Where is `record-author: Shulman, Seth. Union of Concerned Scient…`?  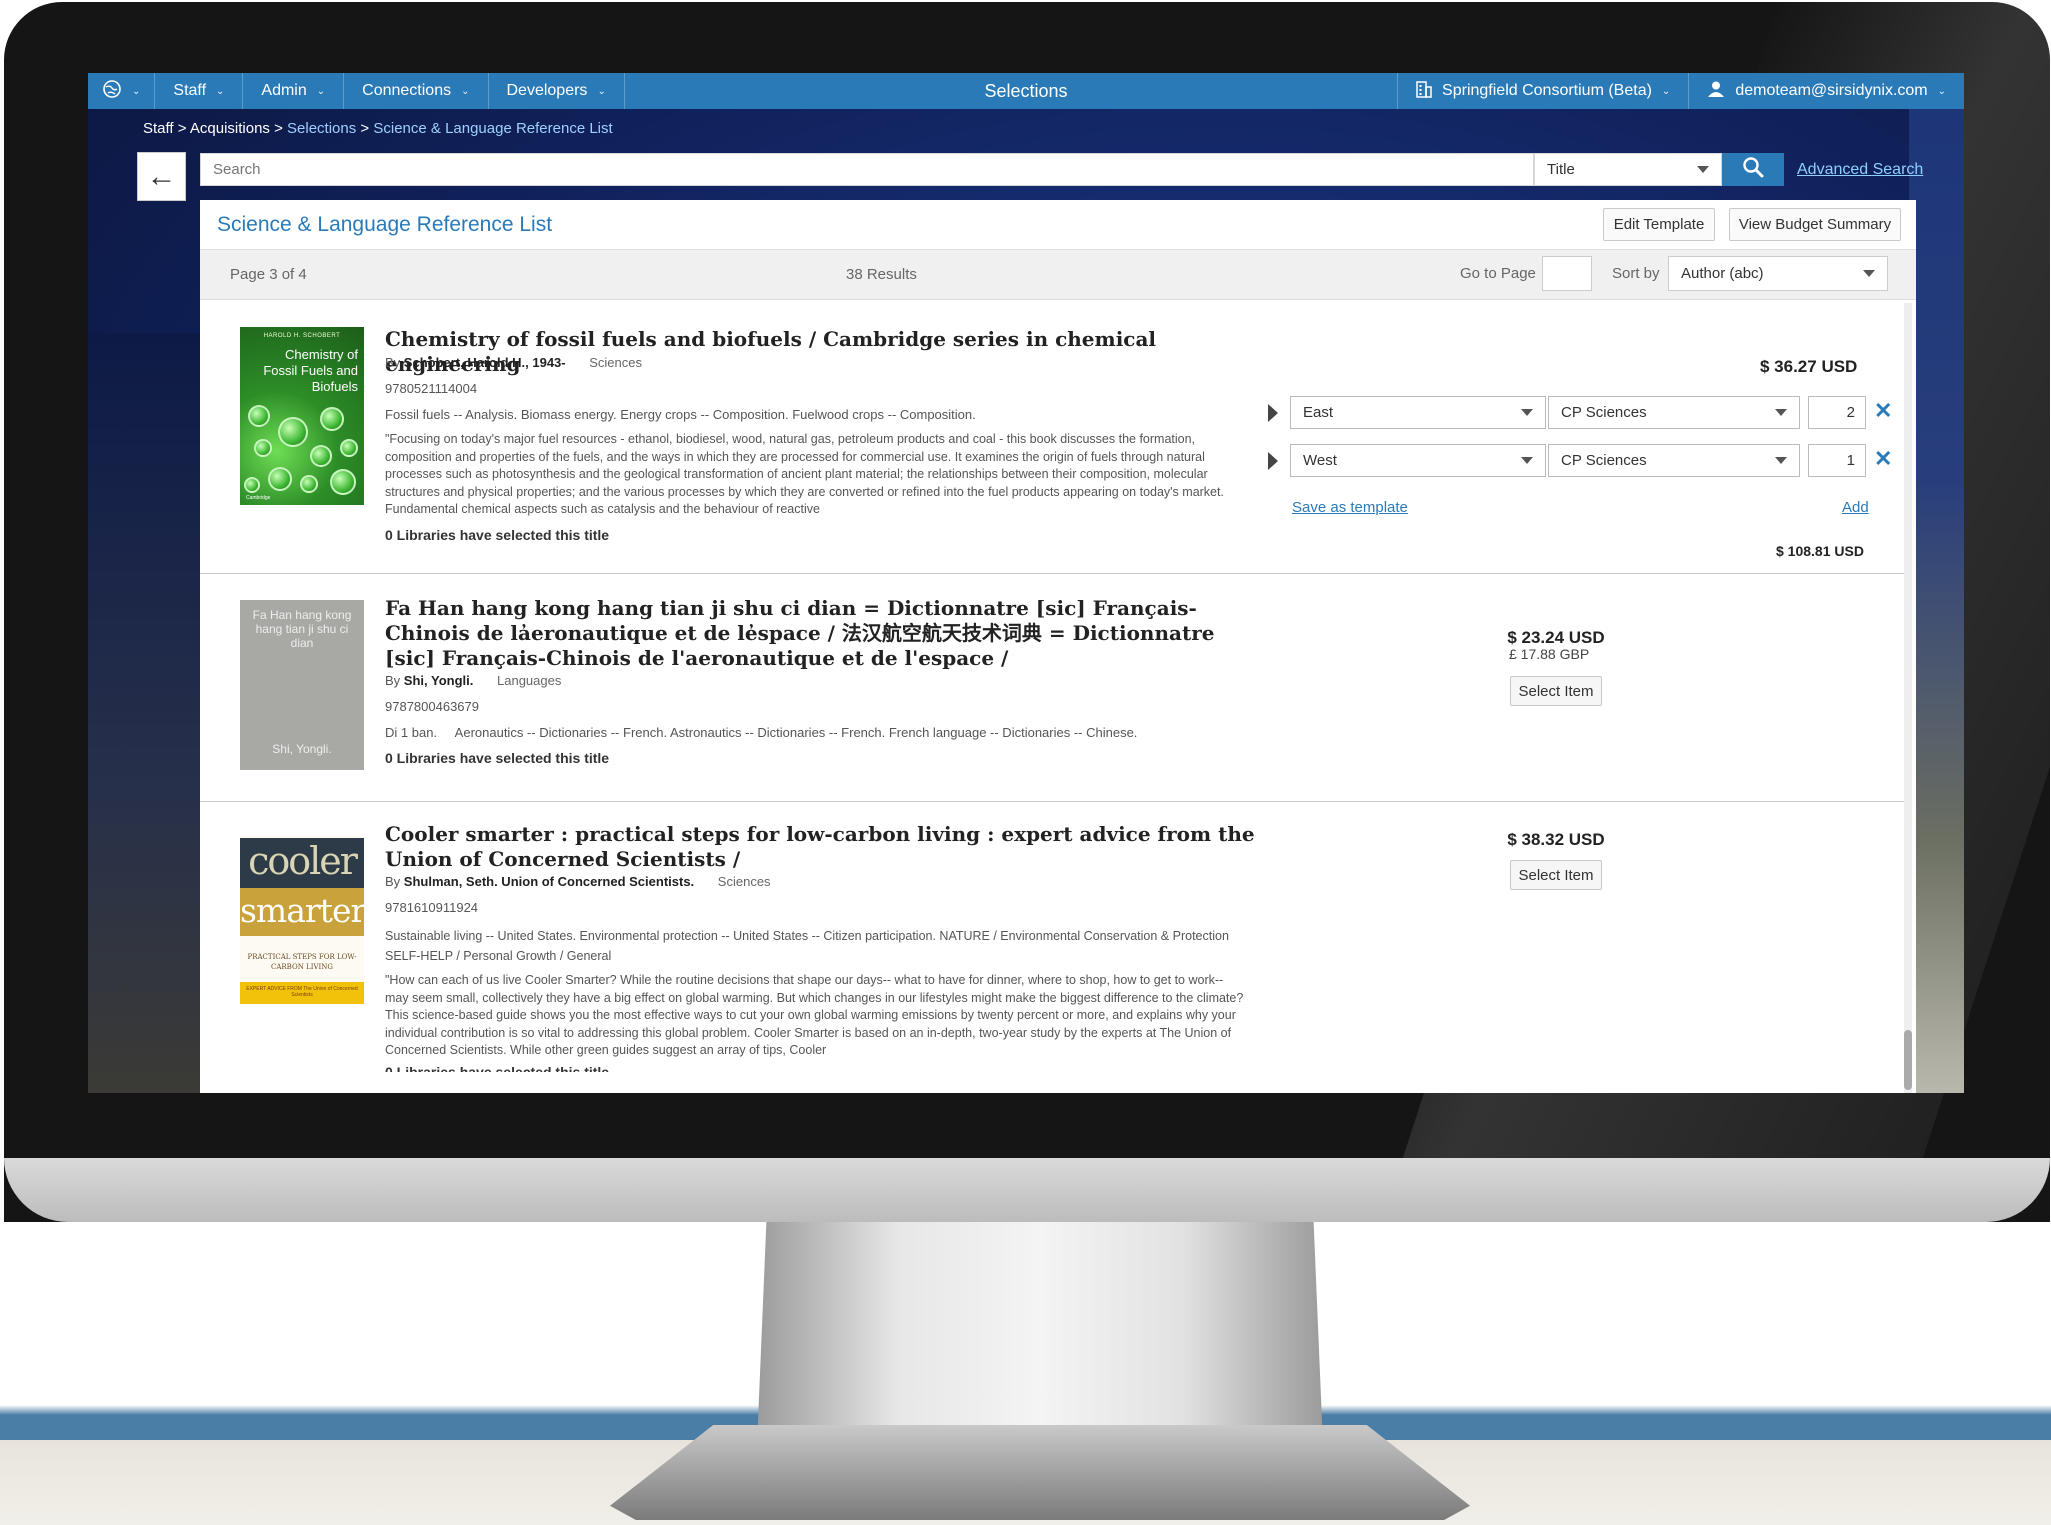
record-author: Shulman, Seth. Union of Concerned Scient… is located at coordinates (549, 881).